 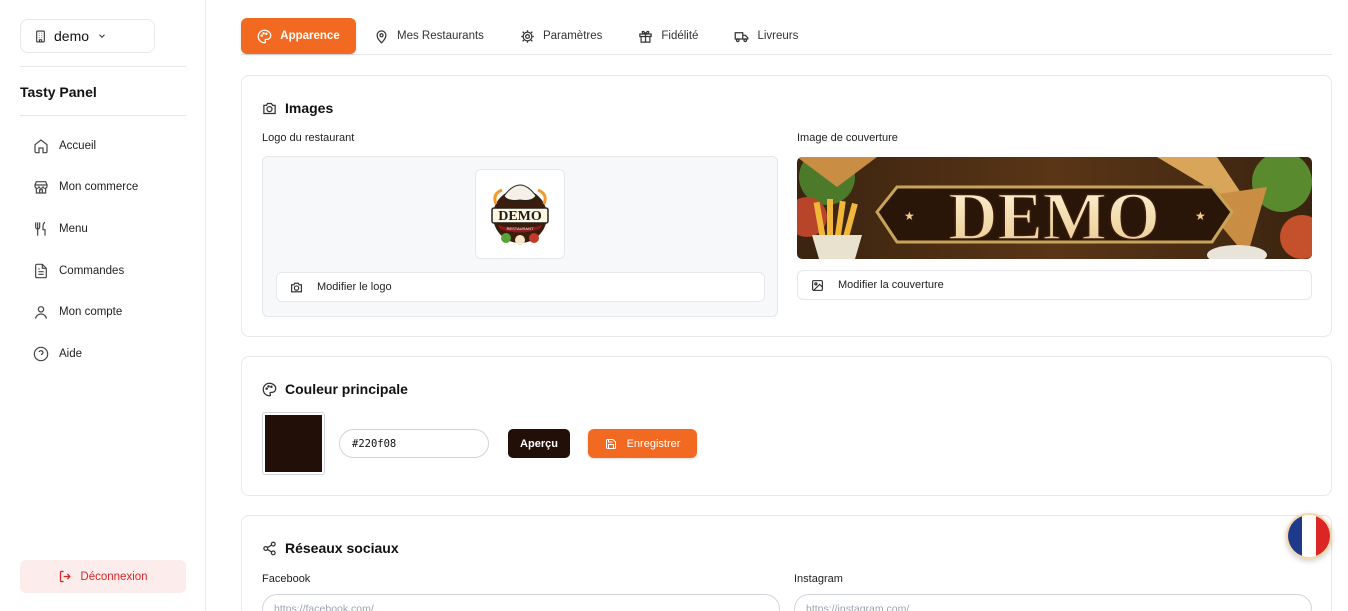 I want to click on tab-label: Fidélité, so click(x=680, y=36).